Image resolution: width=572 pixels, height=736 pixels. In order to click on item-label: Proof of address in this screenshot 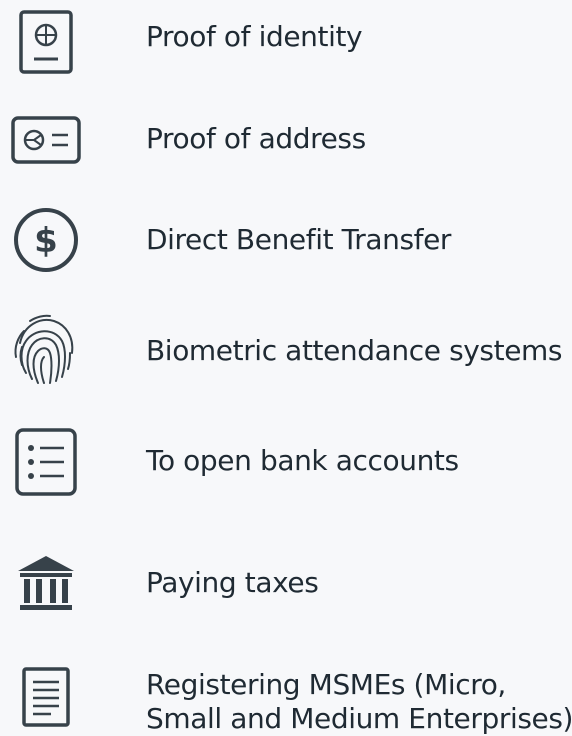, I will do `click(256, 138)`.